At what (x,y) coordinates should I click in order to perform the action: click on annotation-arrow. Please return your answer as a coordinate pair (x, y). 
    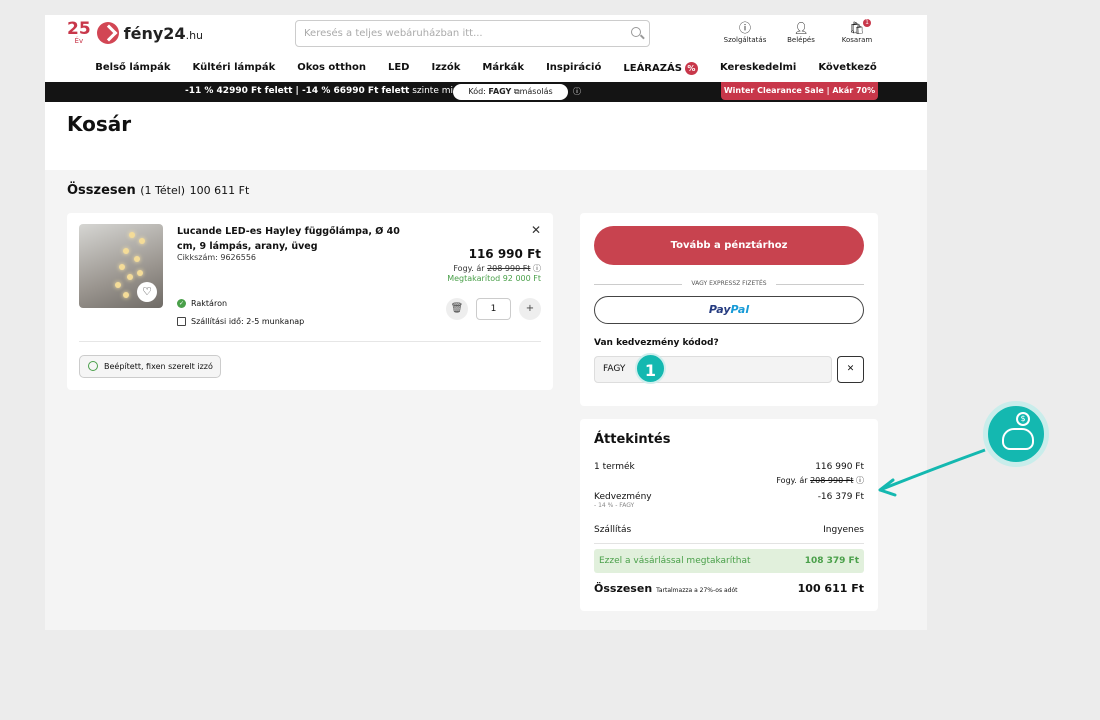
    Looking at the image, I should click on (932, 472).